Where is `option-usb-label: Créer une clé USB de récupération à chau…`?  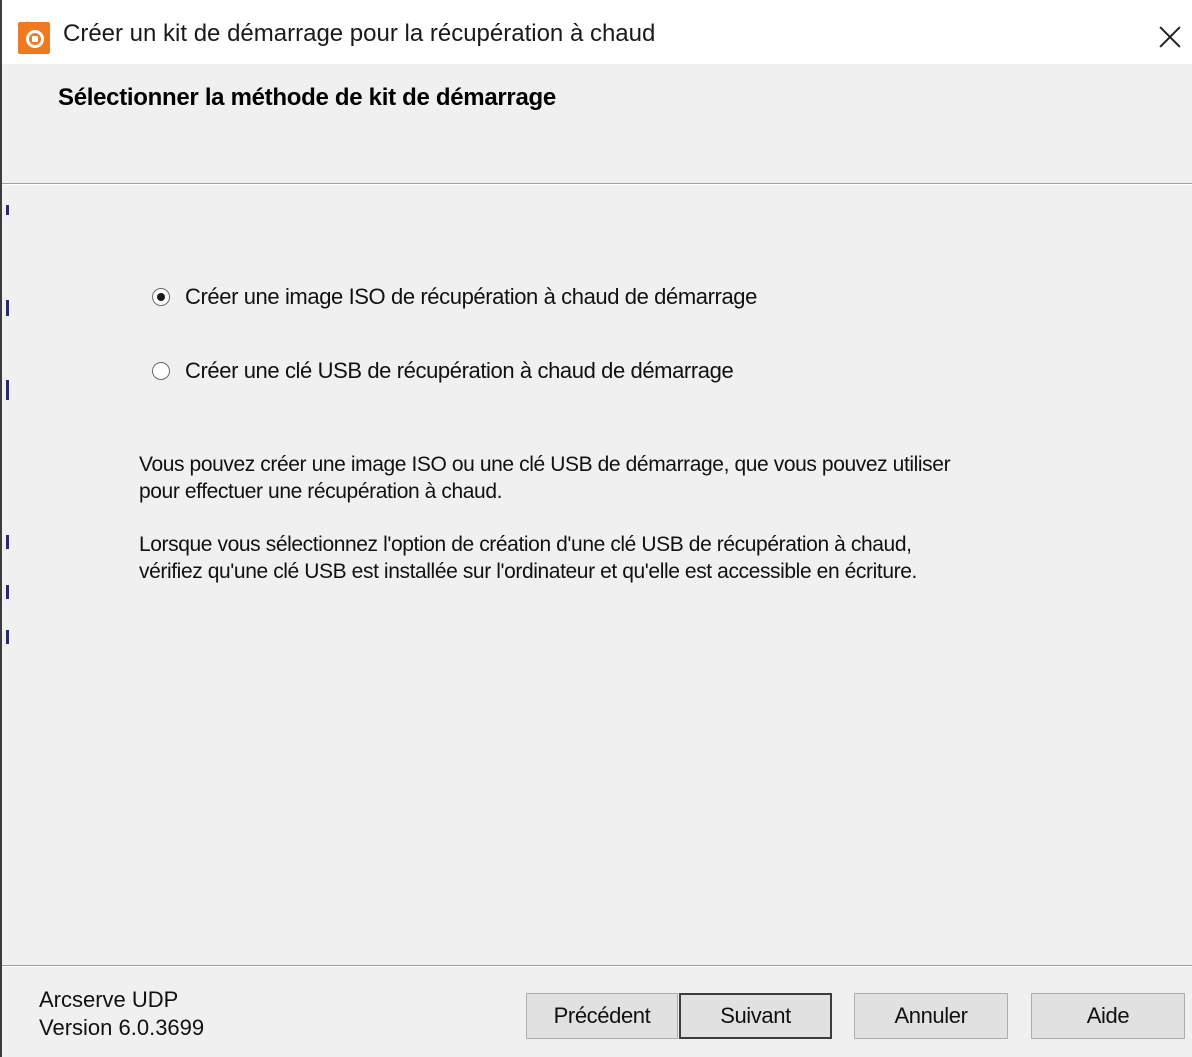
option-usb-label: Créer une clé USB de récupération à chau… is located at coordinates (459, 370).